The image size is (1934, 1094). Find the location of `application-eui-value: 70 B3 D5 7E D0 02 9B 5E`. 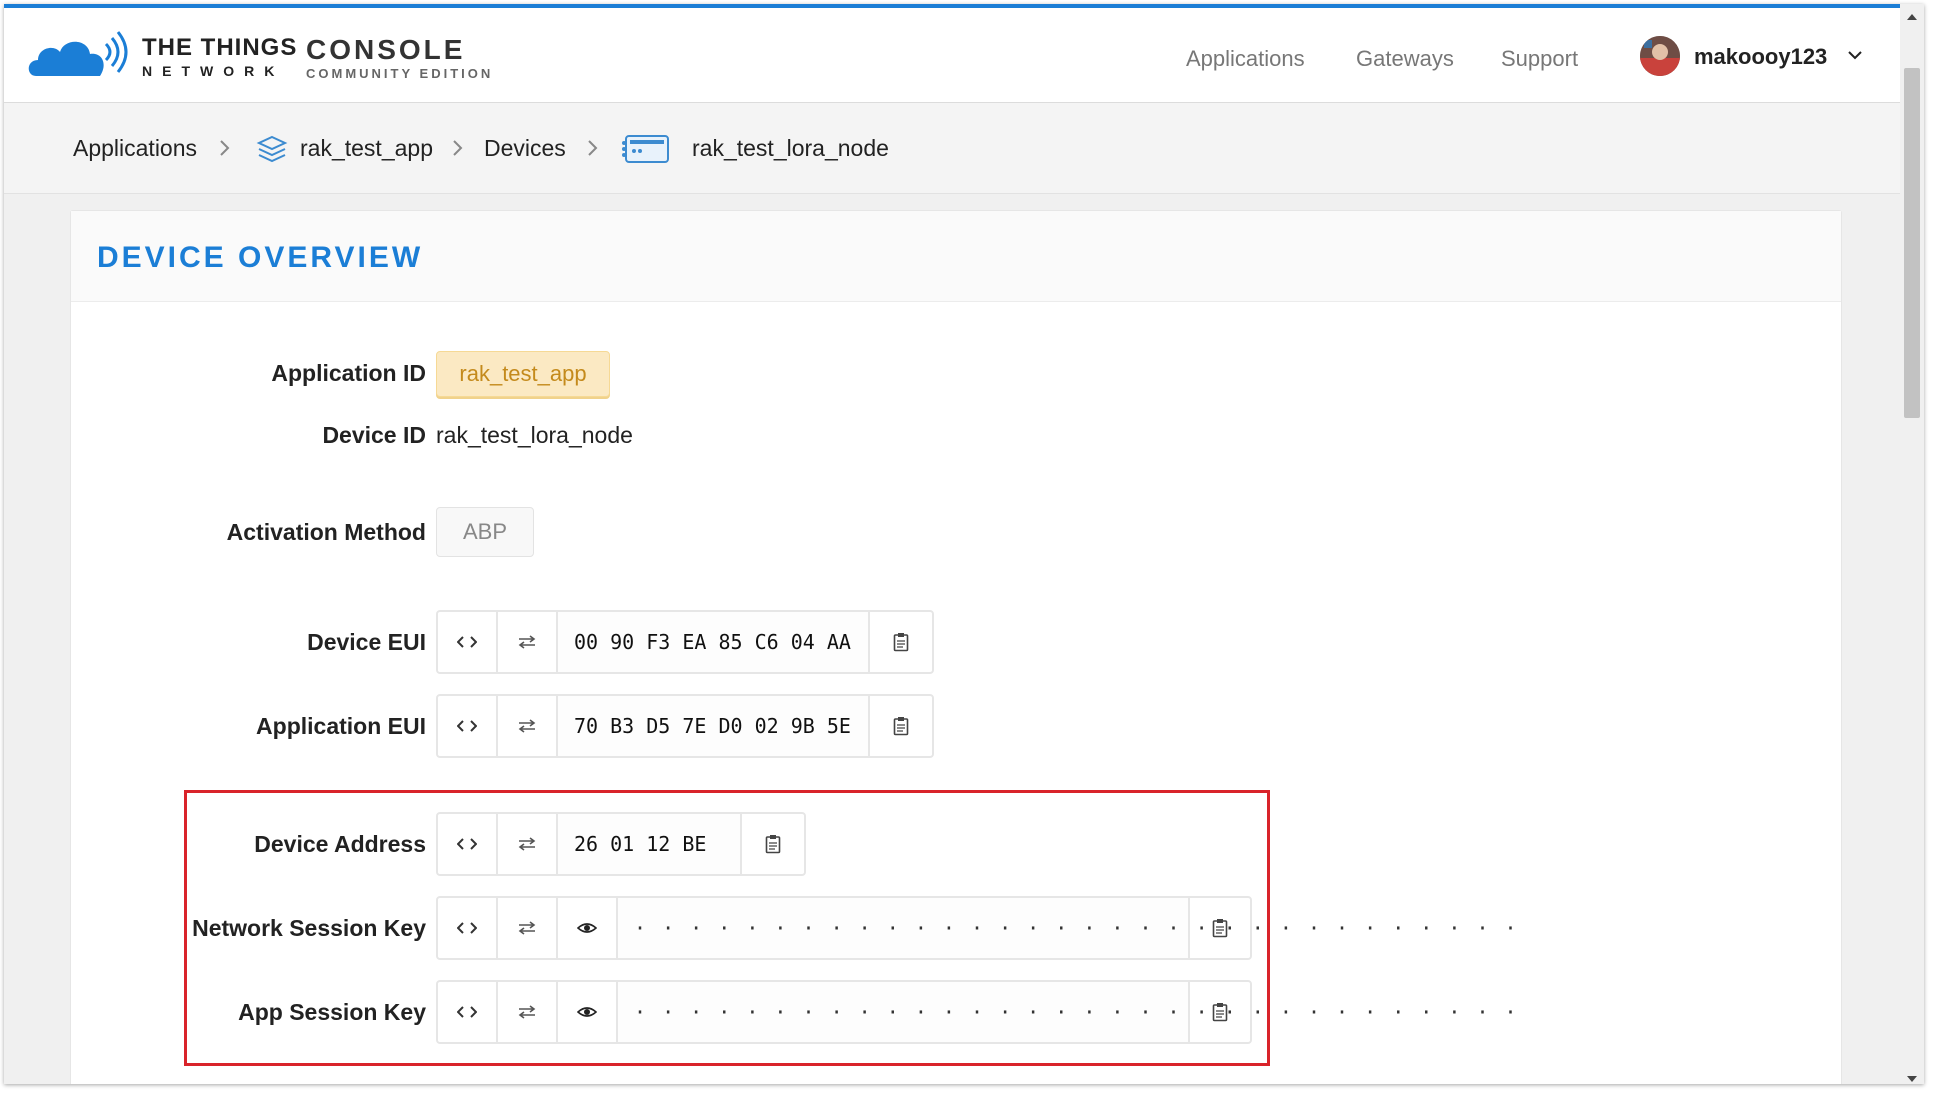

application-eui-value: 70 B3 D5 7E D0 02 9B 5E is located at coordinates (714, 726).